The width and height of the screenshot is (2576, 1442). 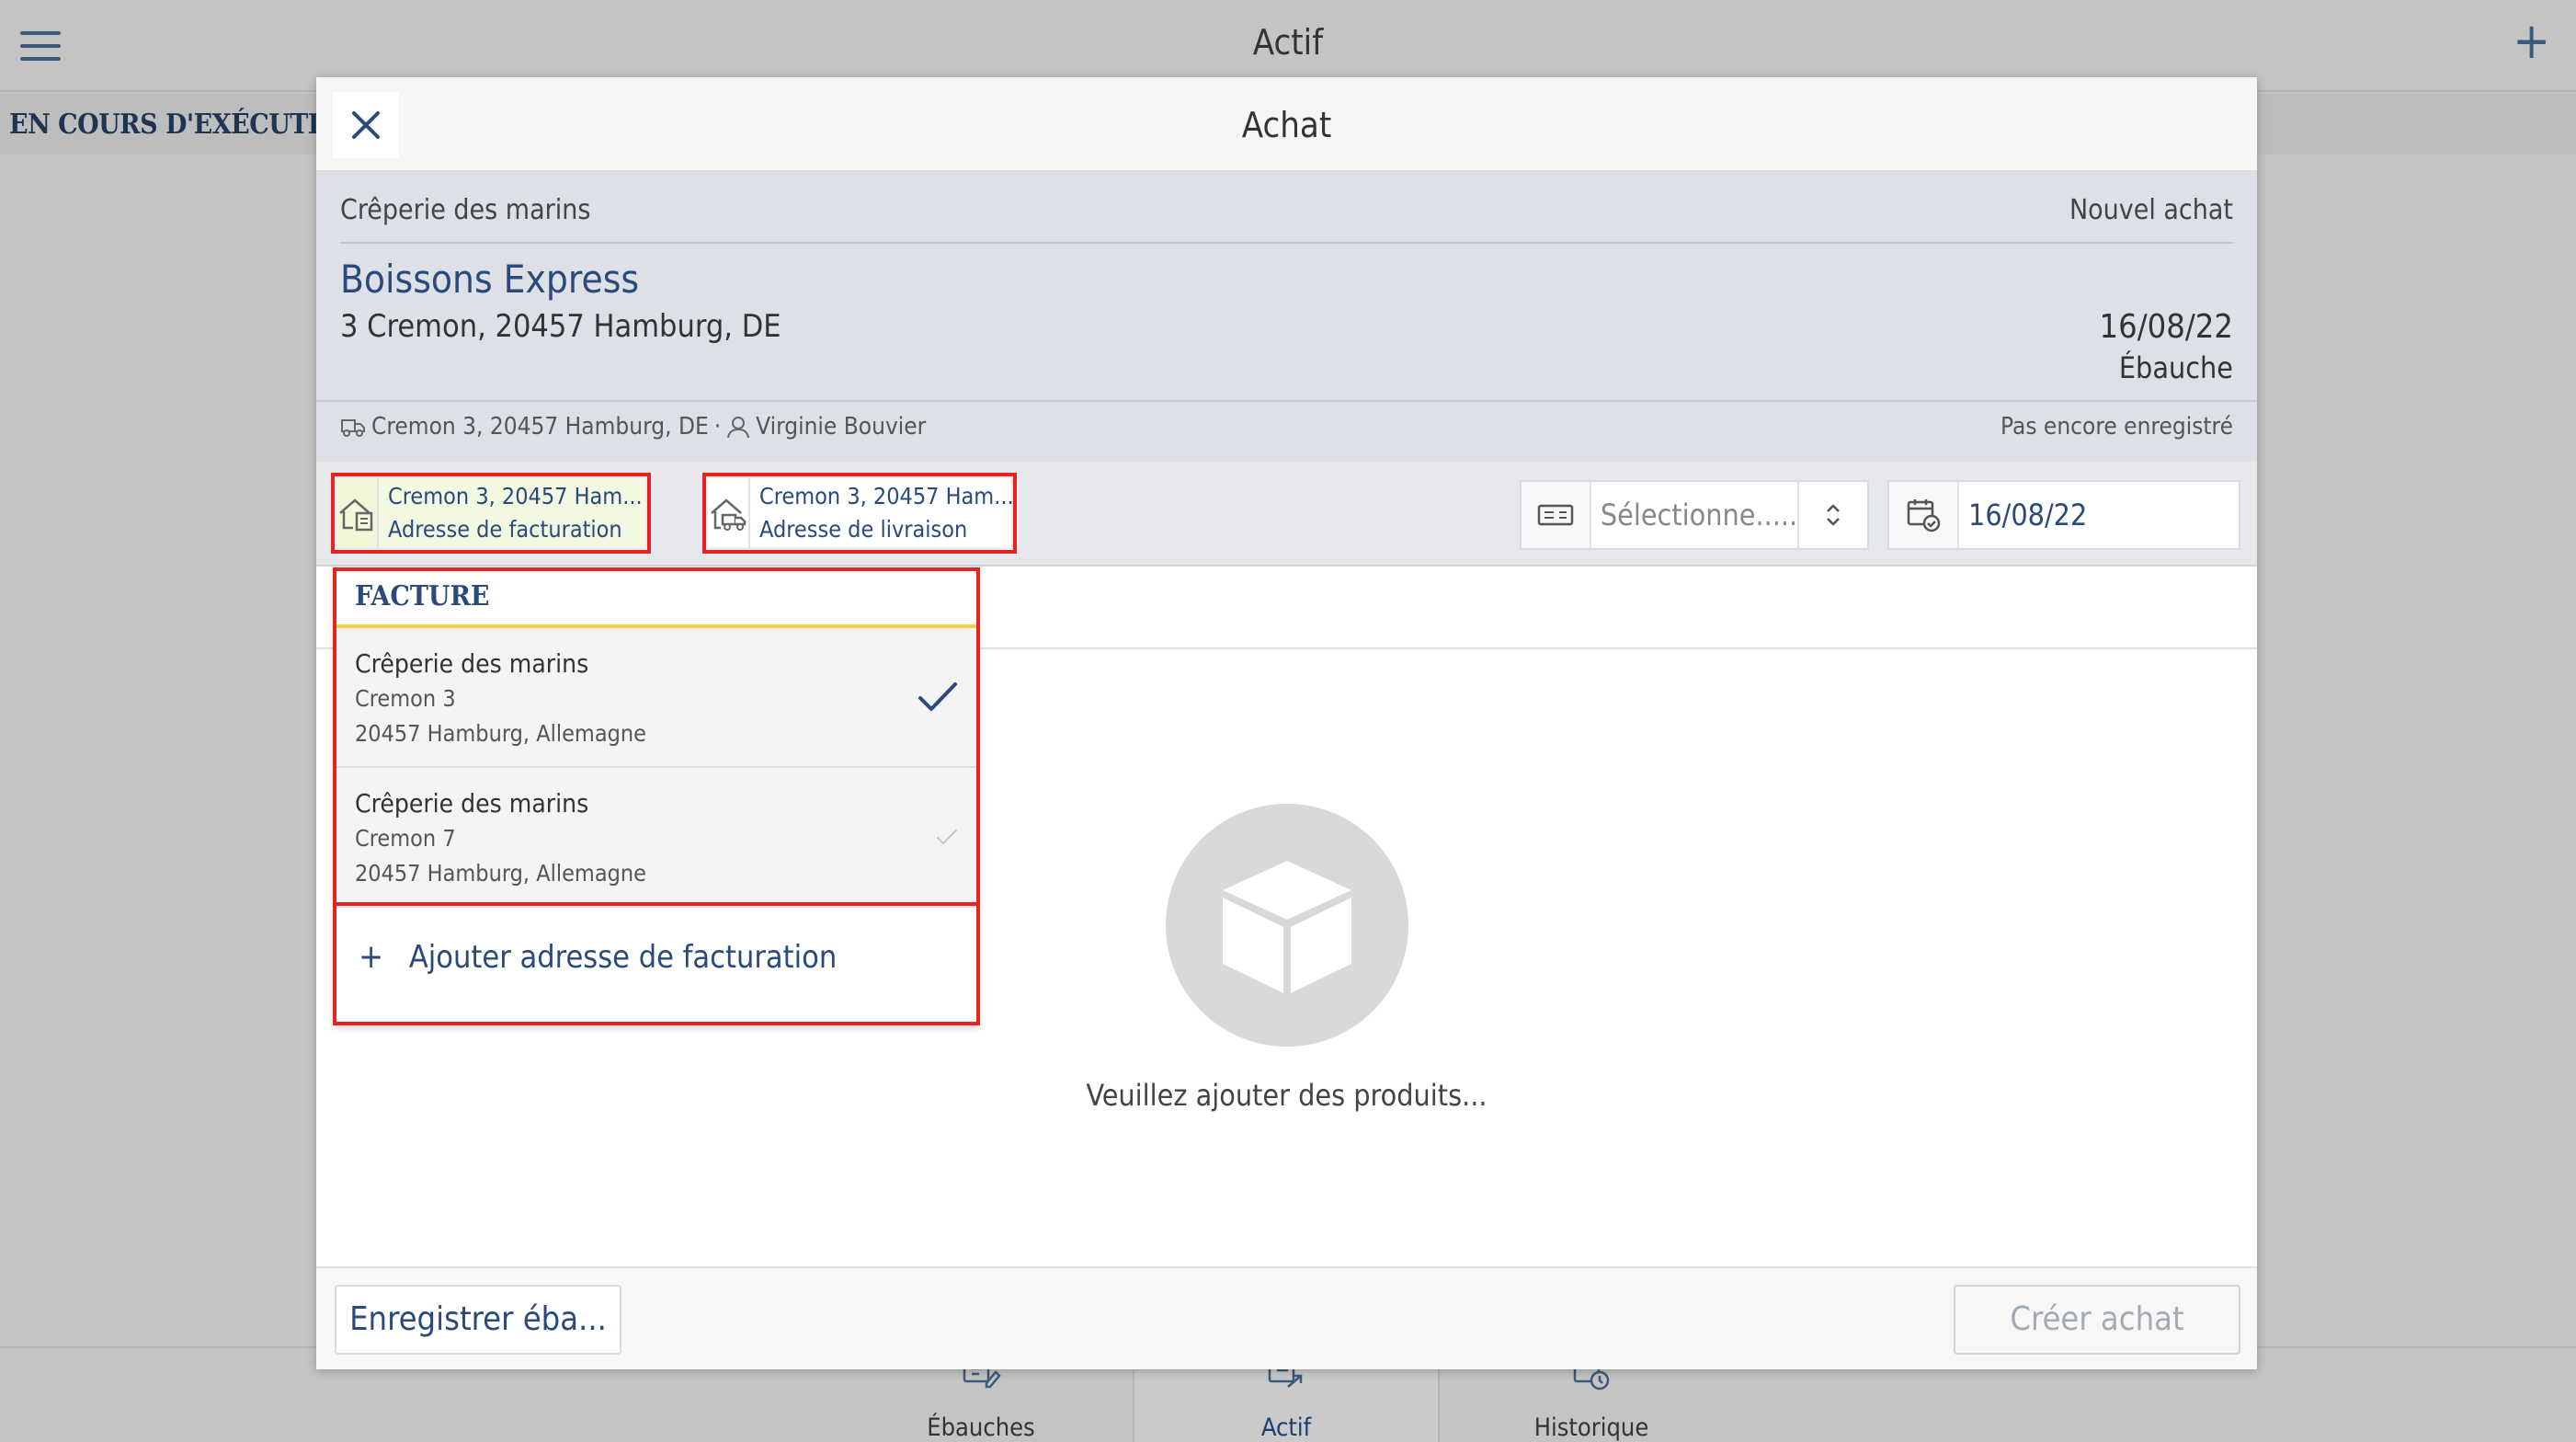 I want to click on plus-icon: +, so click(x=371, y=957).